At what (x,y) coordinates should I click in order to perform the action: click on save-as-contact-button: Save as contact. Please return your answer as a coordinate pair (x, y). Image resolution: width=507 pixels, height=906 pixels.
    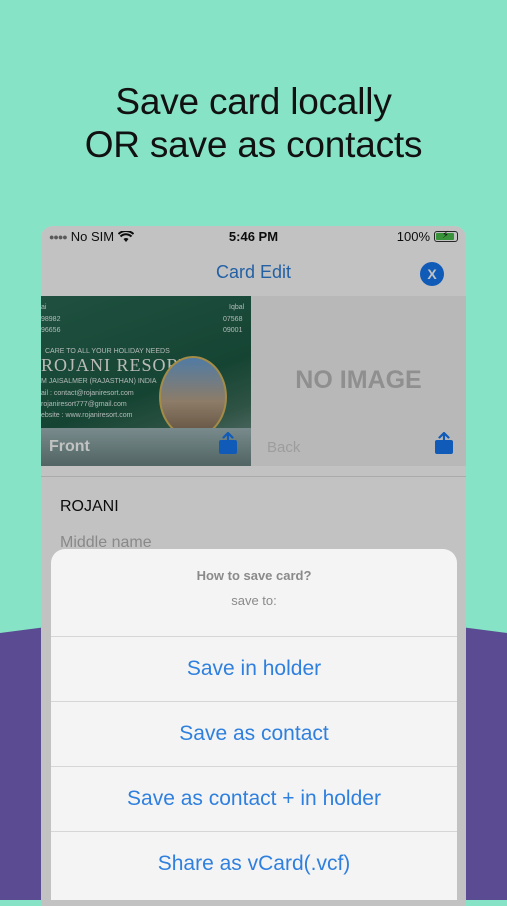
    Looking at the image, I should click on (254, 733).